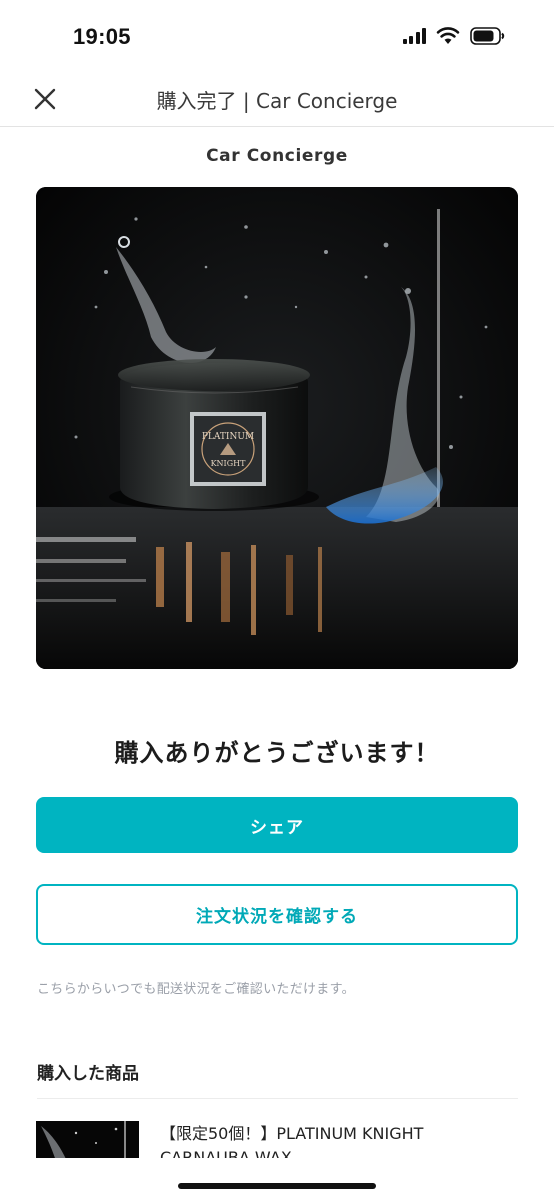  Describe the element at coordinates (277, 1098) in the screenshot. I see `section-divider` at that location.